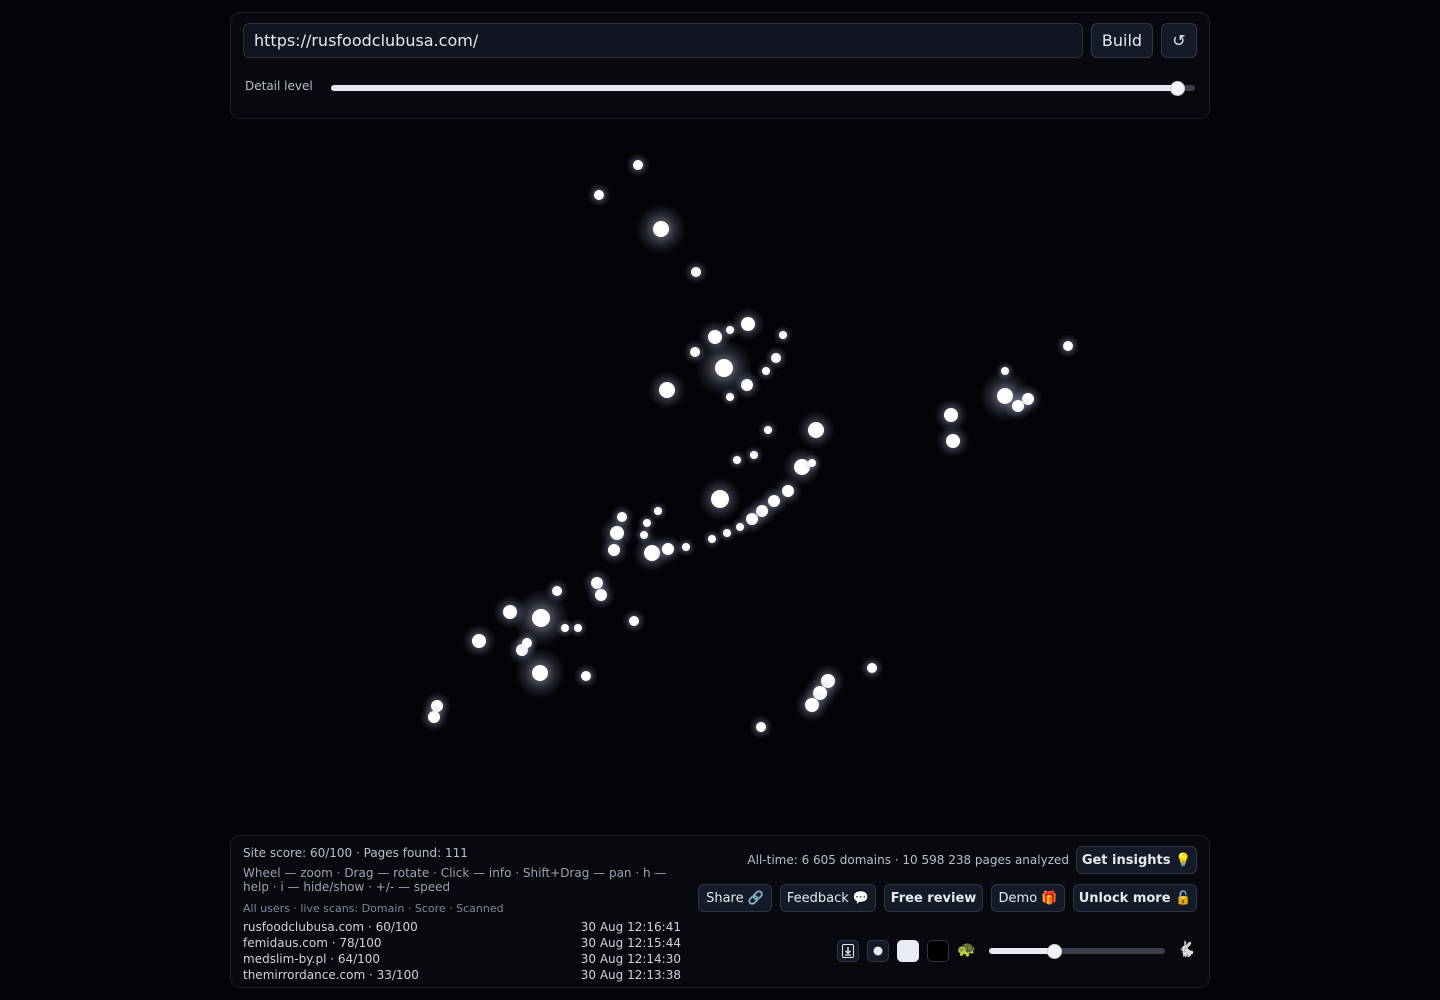 This screenshot has width=1440, height=1000. I want to click on scan-domain: themirrordance.com · 33/100, so click(331, 975).